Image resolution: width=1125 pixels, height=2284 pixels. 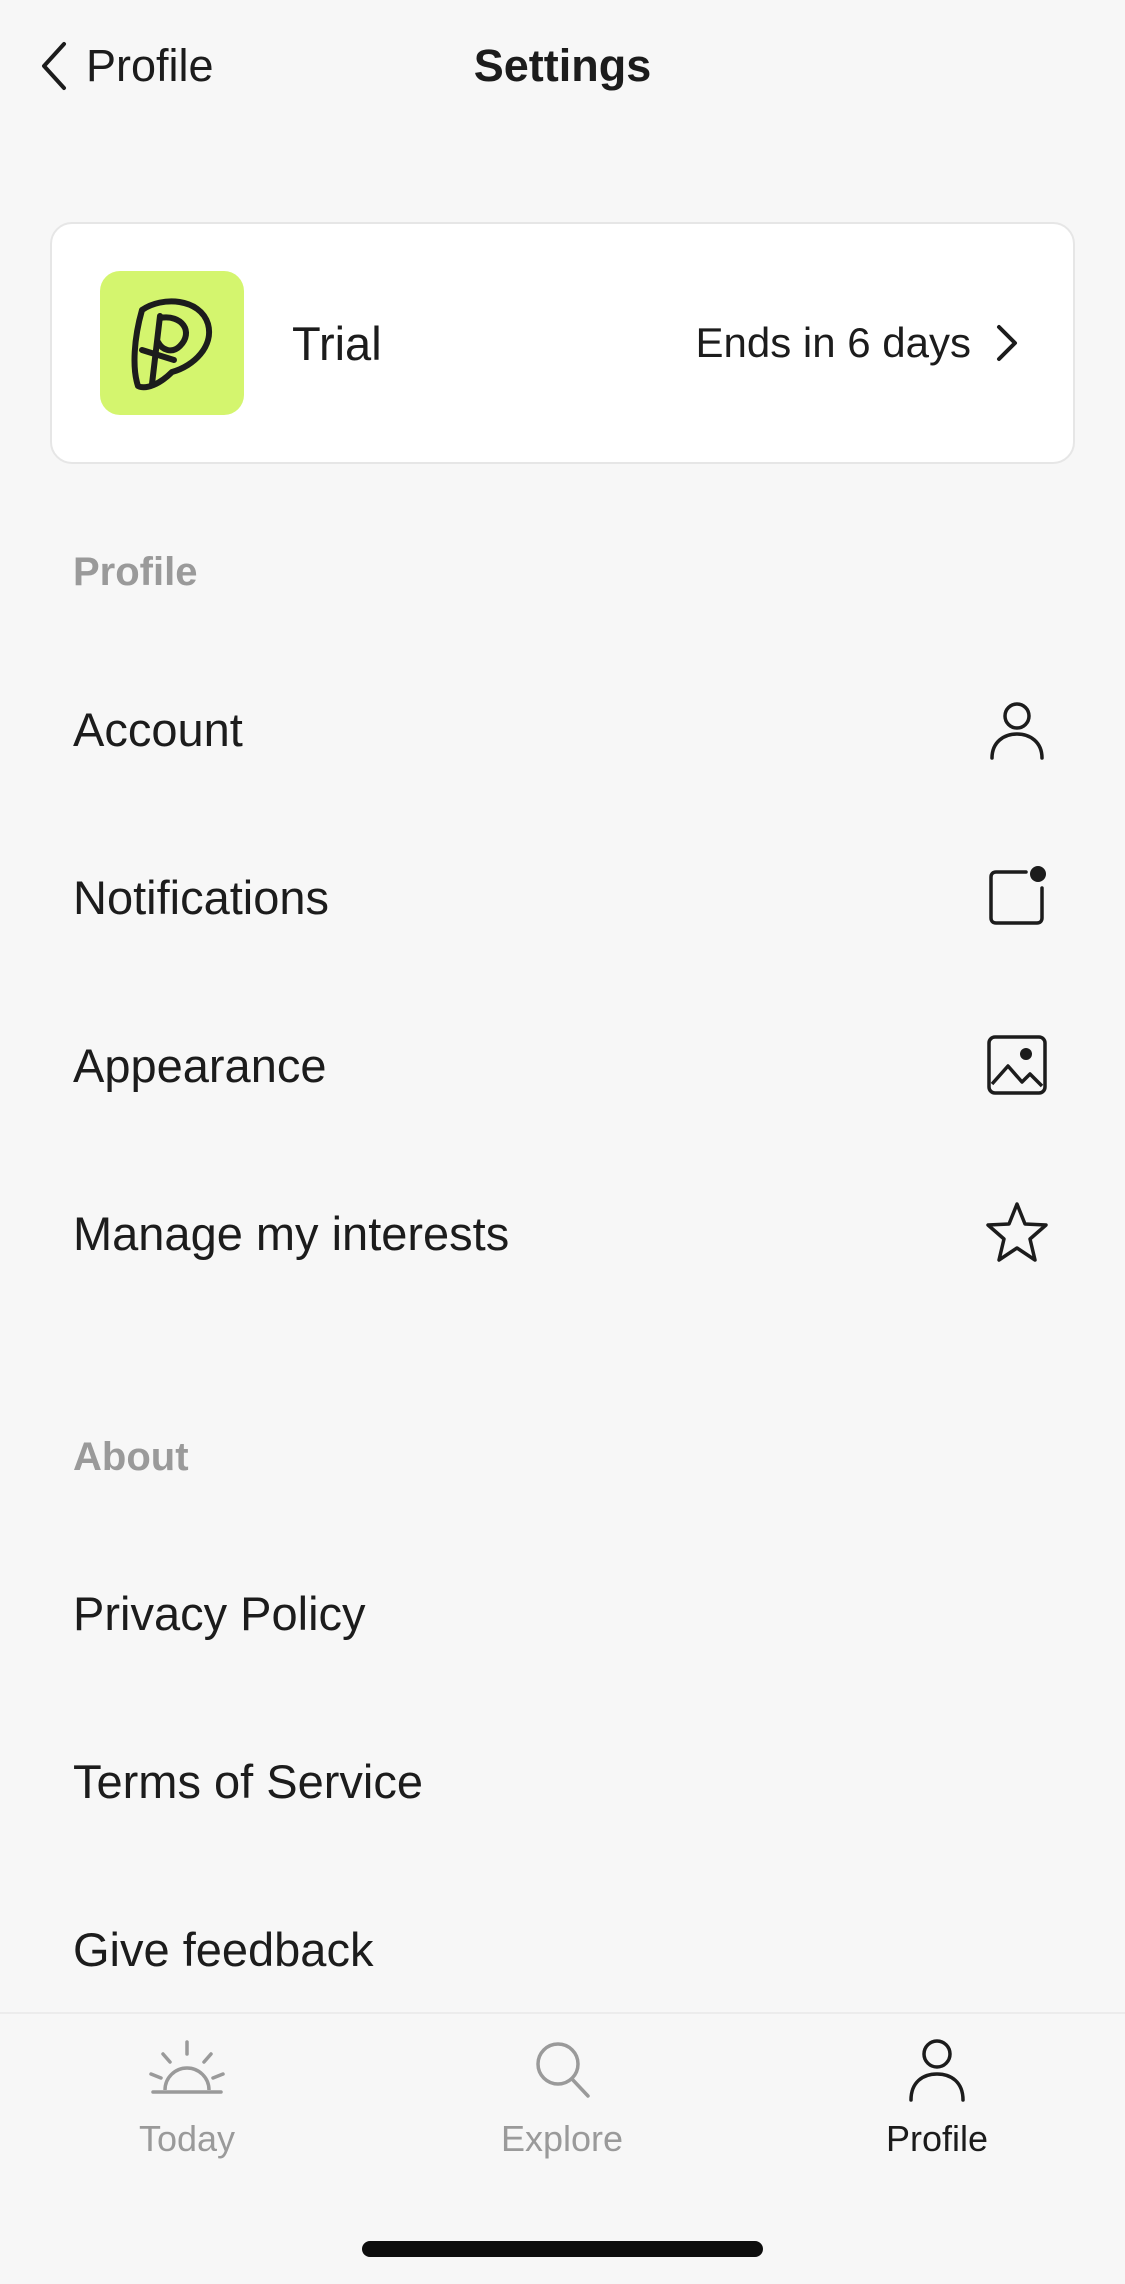 I want to click on settings-item-label: Appearance, so click(x=200, y=1065).